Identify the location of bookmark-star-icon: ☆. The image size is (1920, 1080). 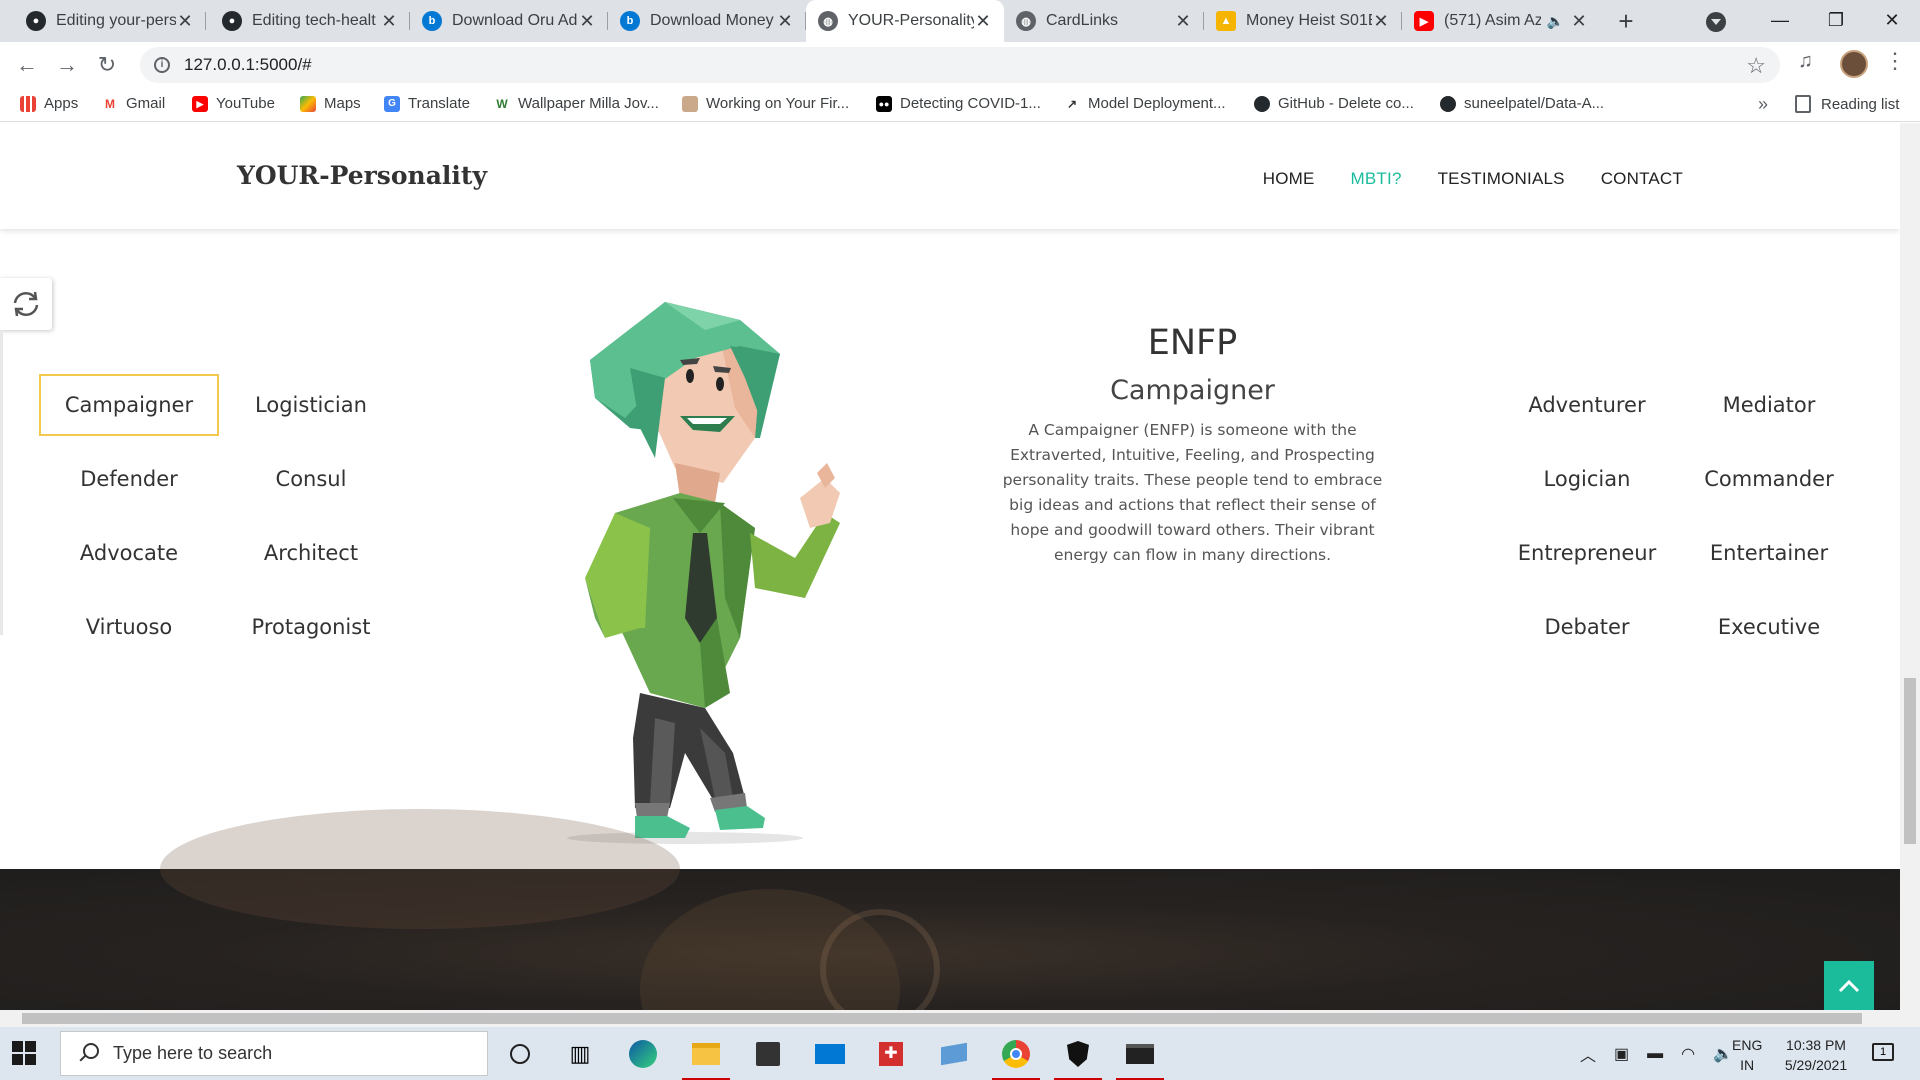
(1756, 66).